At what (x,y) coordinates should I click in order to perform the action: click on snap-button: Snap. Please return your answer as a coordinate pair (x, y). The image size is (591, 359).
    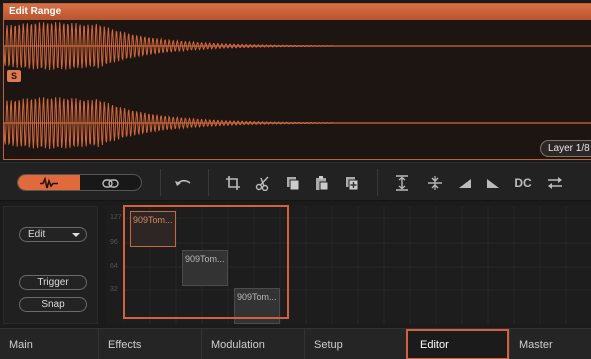
    Looking at the image, I should click on (53, 304).